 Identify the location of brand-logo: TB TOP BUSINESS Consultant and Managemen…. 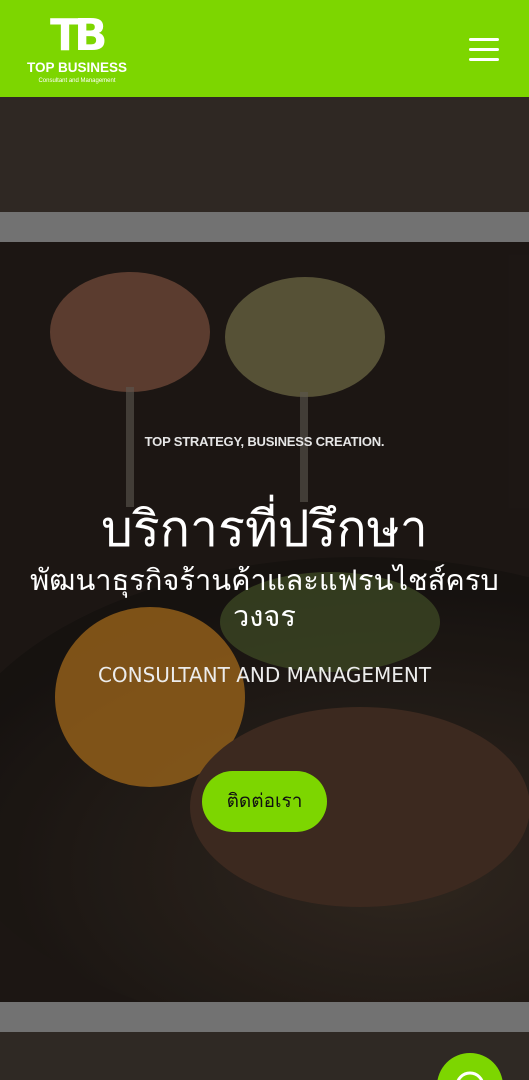
(77, 50).